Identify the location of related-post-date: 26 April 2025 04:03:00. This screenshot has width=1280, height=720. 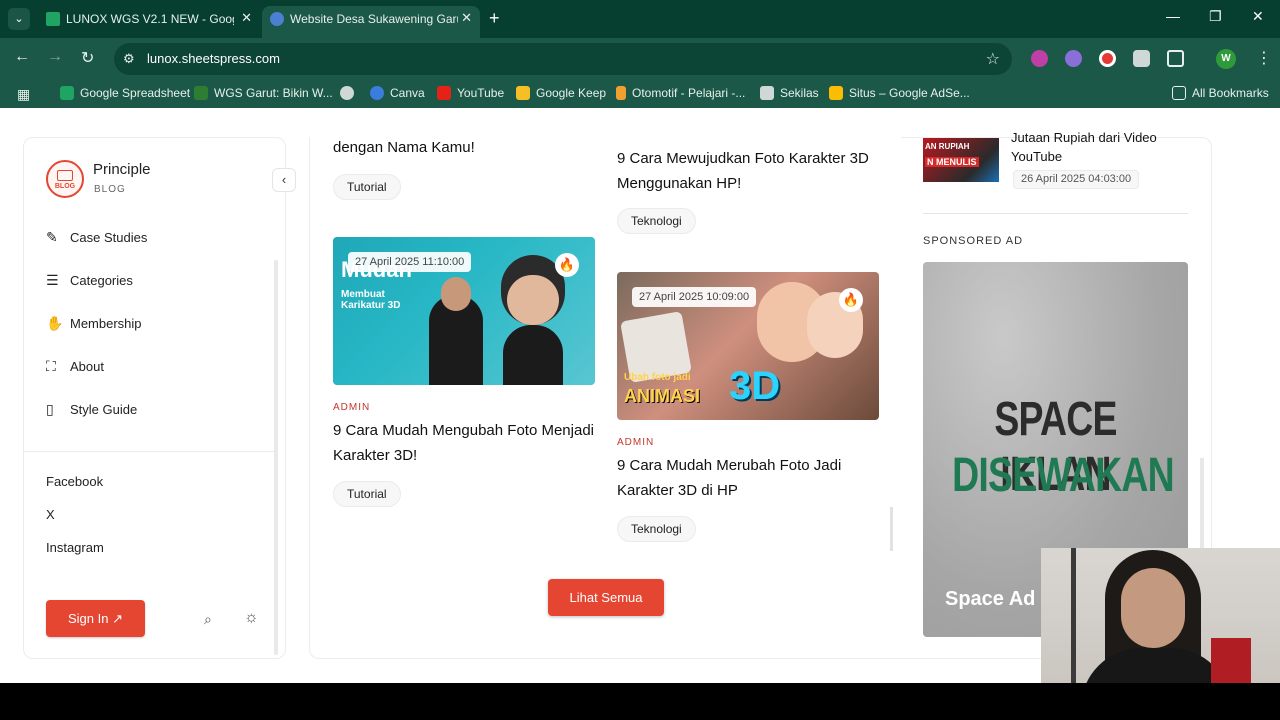
(1076, 179).